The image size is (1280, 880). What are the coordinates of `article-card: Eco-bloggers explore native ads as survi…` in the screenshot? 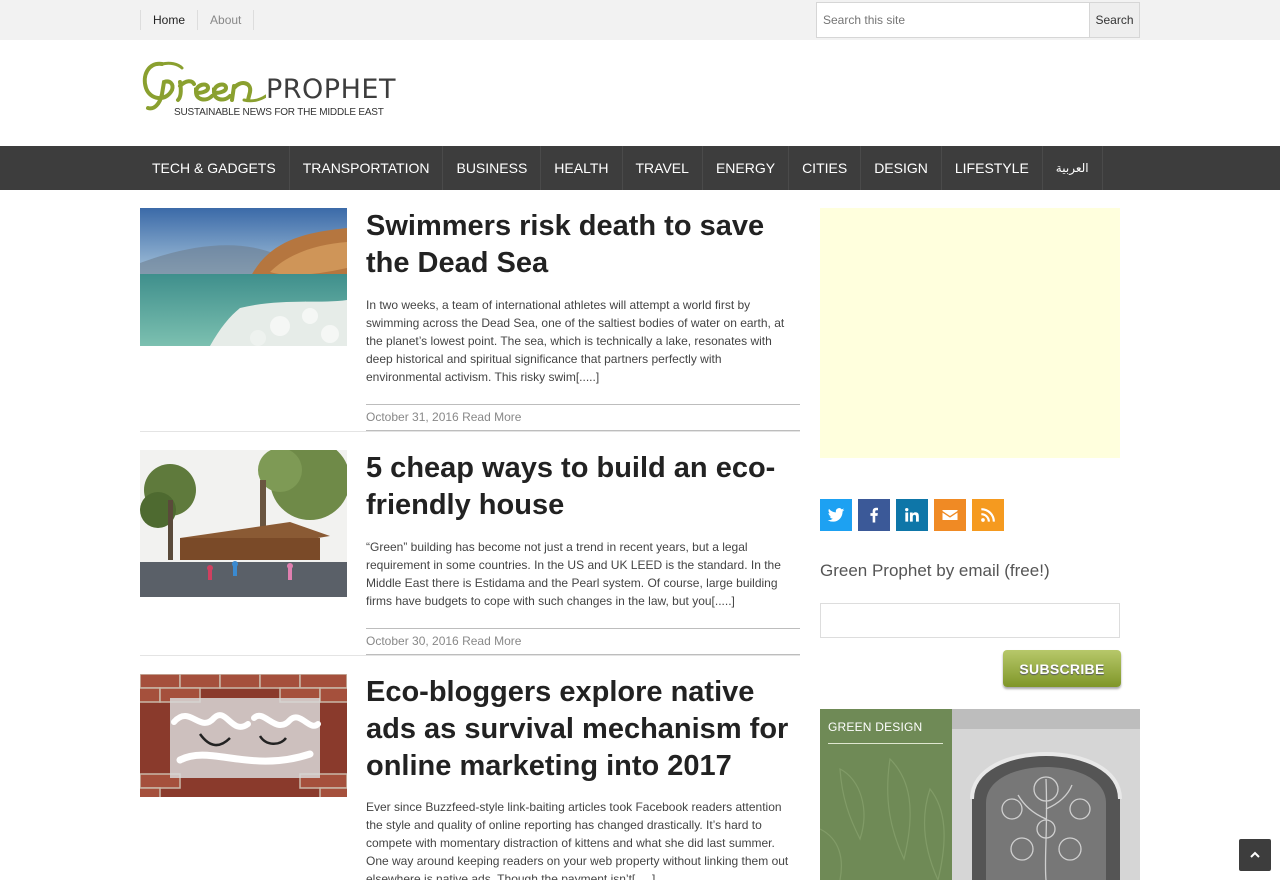 It's located at (470, 777).